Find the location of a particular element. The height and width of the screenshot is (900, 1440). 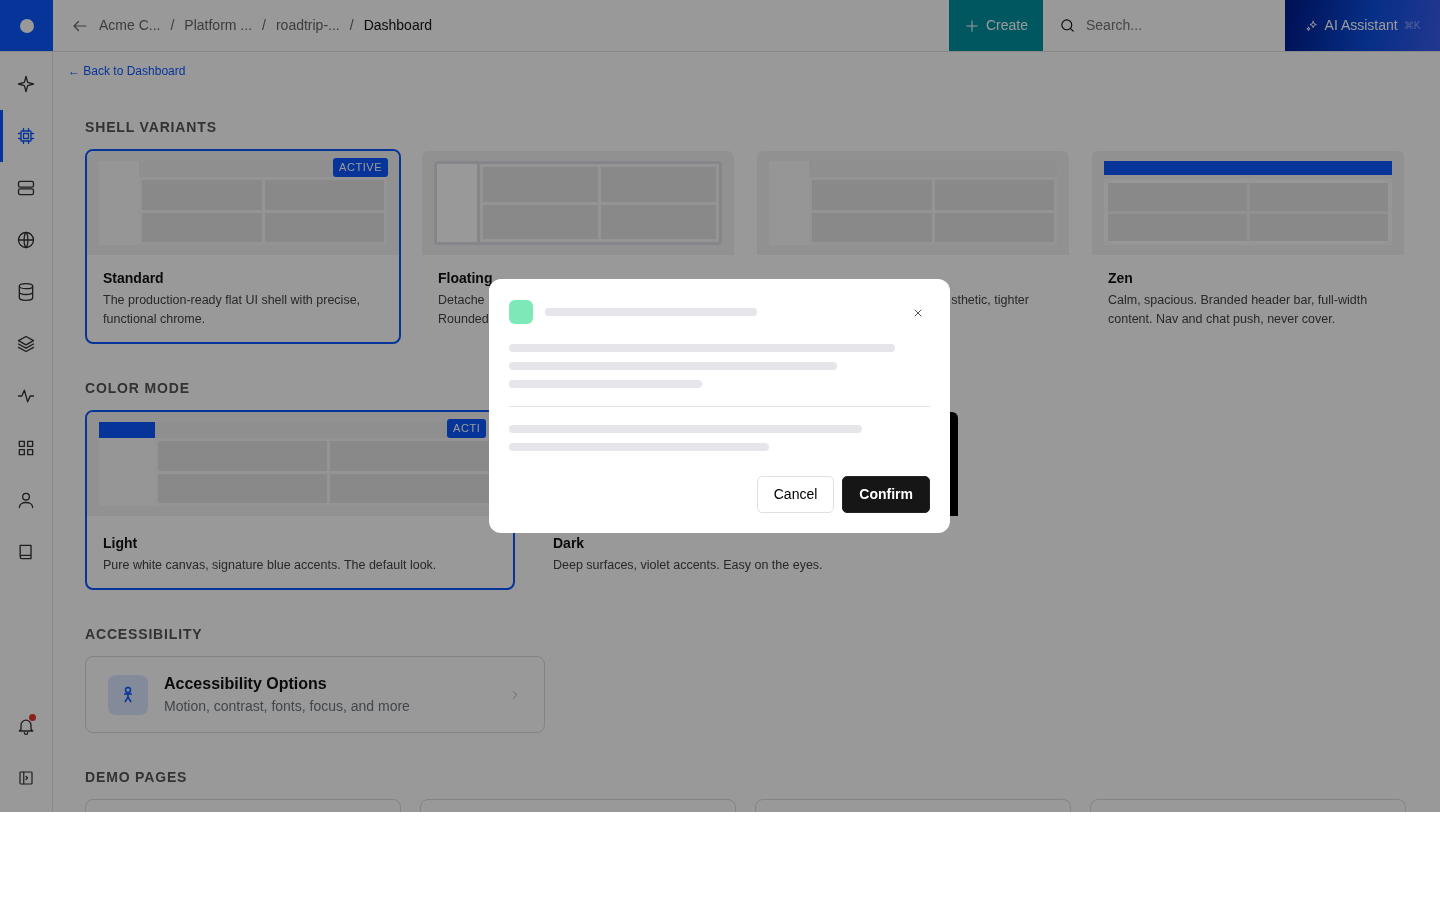

accessibility-subtitle: Motion, contrast, fonts, focus, and more is located at coordinates (287, 706).